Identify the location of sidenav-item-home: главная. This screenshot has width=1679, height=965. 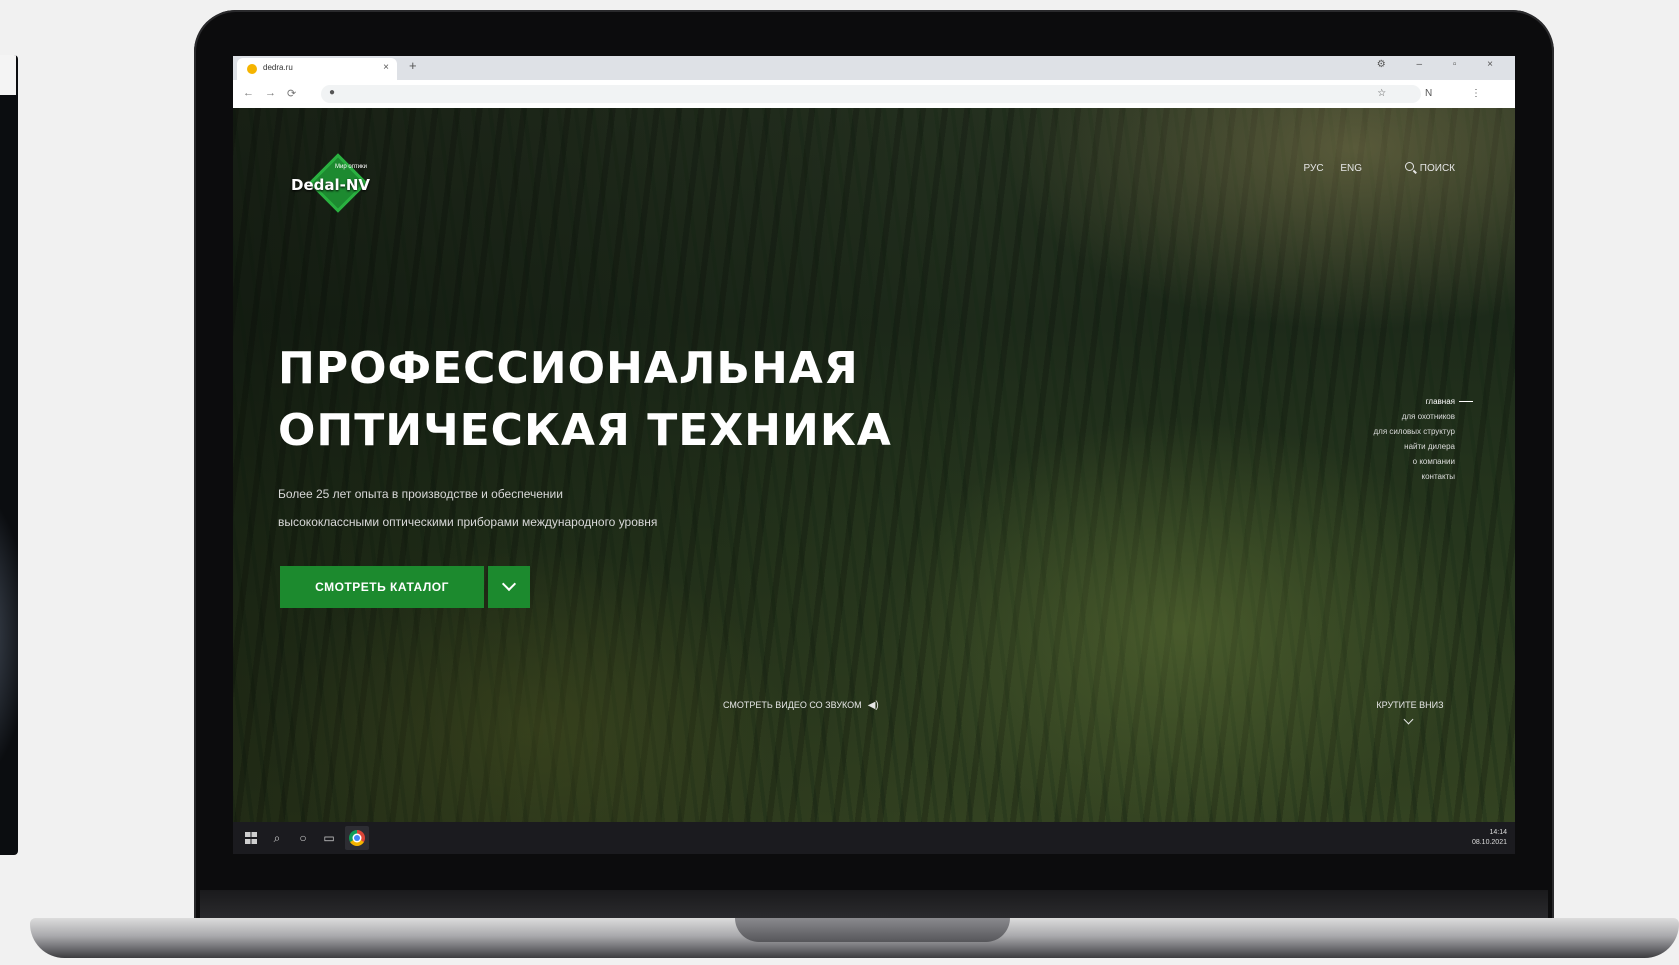
(1414, 401).